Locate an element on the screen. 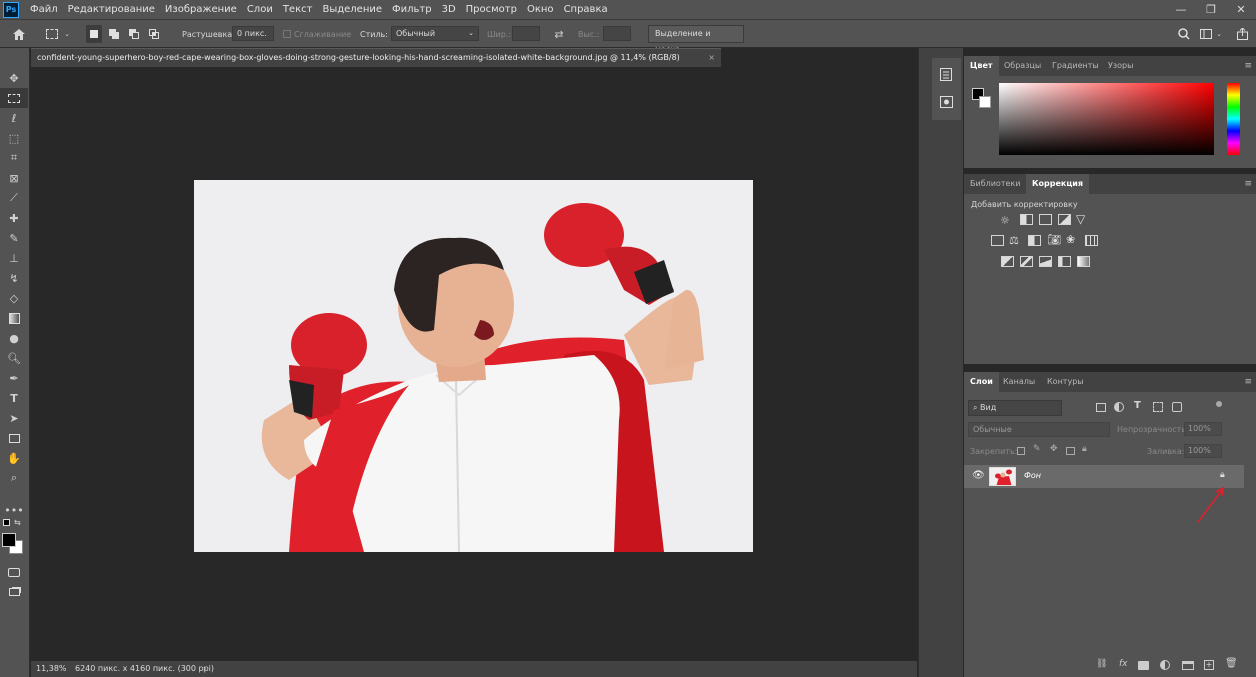  menu-type: Текст is located at coordinates (298, 9).